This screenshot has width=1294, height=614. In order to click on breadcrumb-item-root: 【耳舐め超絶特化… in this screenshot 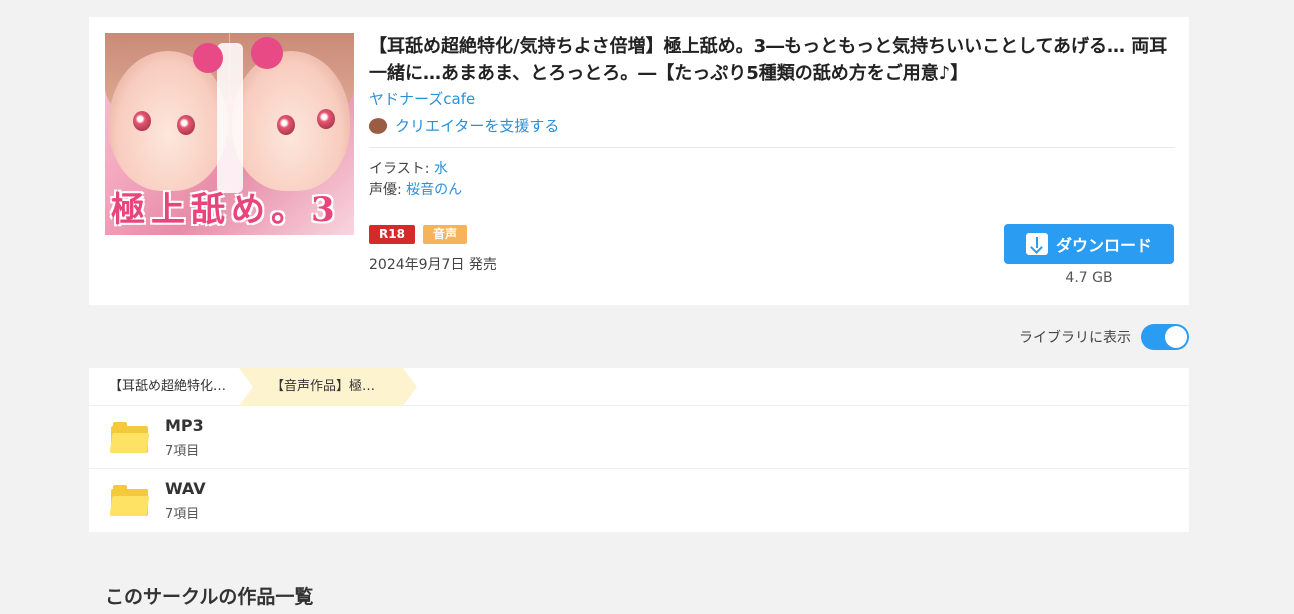, I will do `click(164, 387)`.